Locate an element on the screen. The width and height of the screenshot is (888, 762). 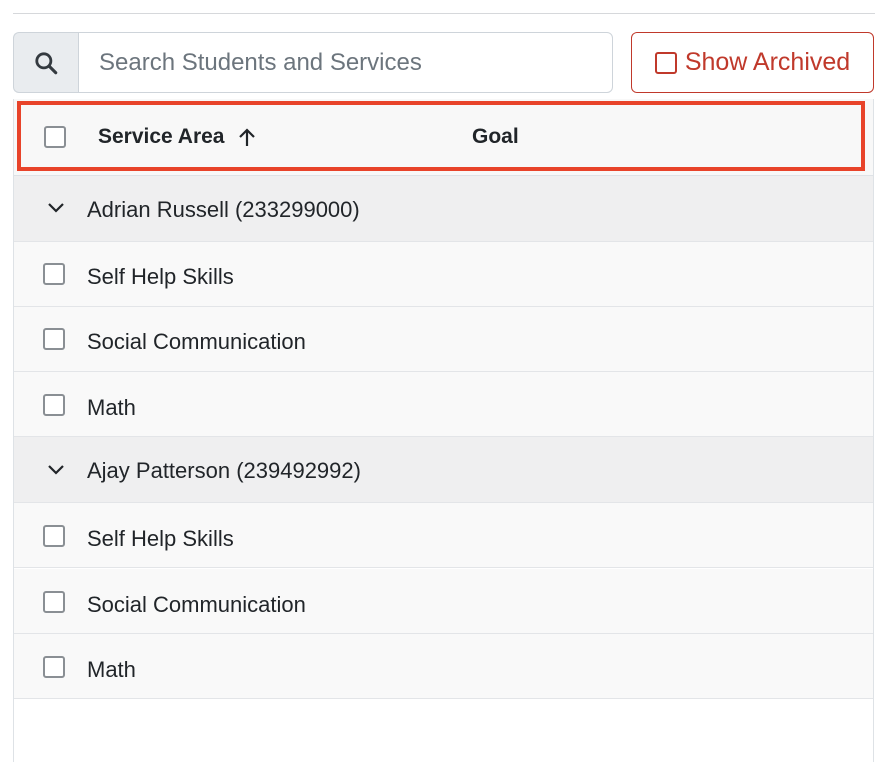
student-group-row: Adrian Russell (233299000) is located at coordinates (443, 209).